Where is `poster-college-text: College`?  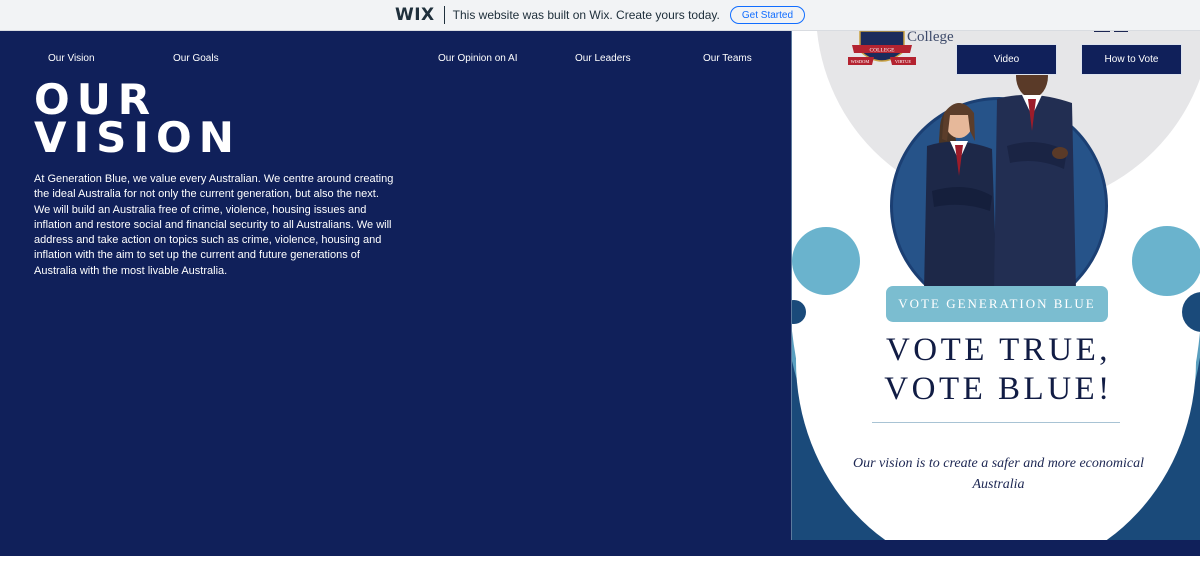 poster-college-text: College is located at coordinates (930, 38).